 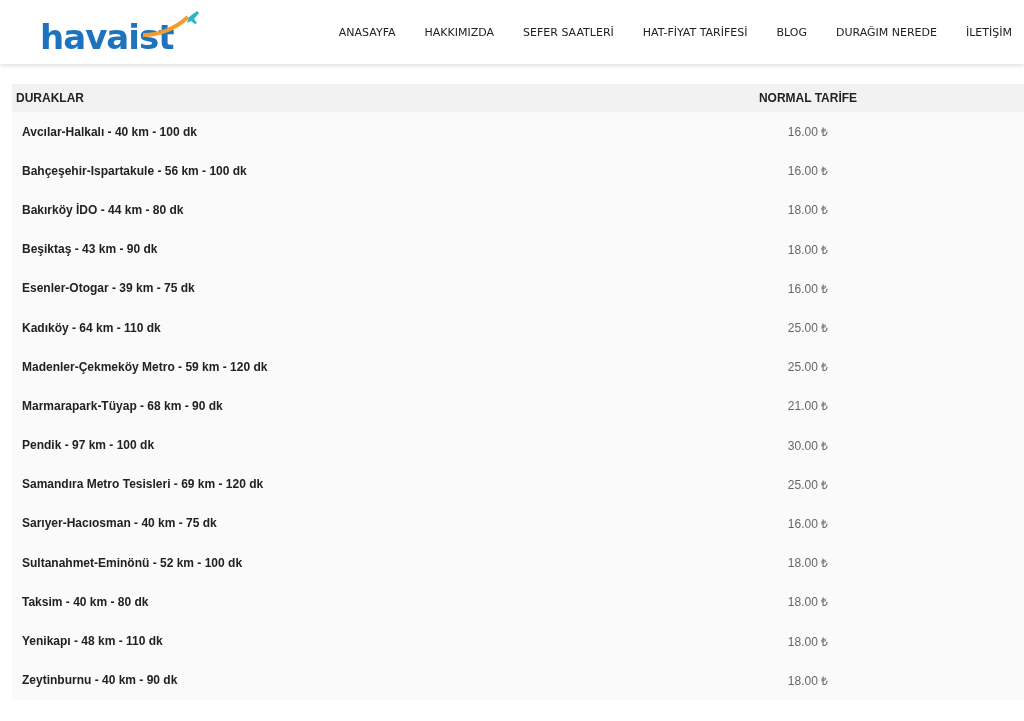 I want to click on table-cell-text: Sarıyer-Hacıosman - 40 km - 75 dk, so click(x=119, y=523).